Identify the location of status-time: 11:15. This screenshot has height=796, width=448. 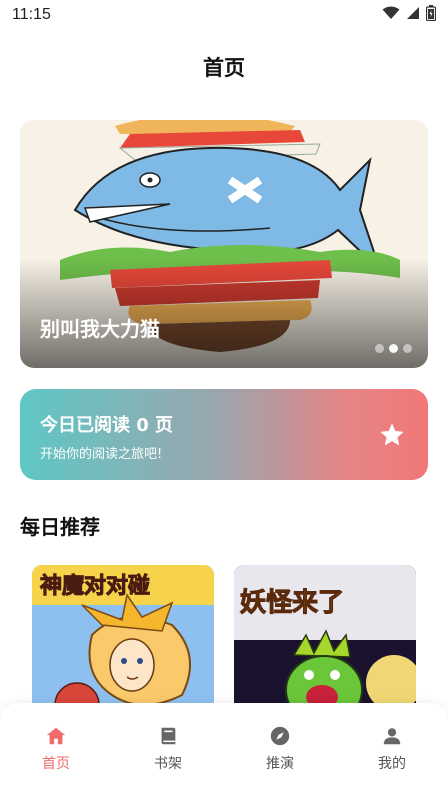
(31, 14).